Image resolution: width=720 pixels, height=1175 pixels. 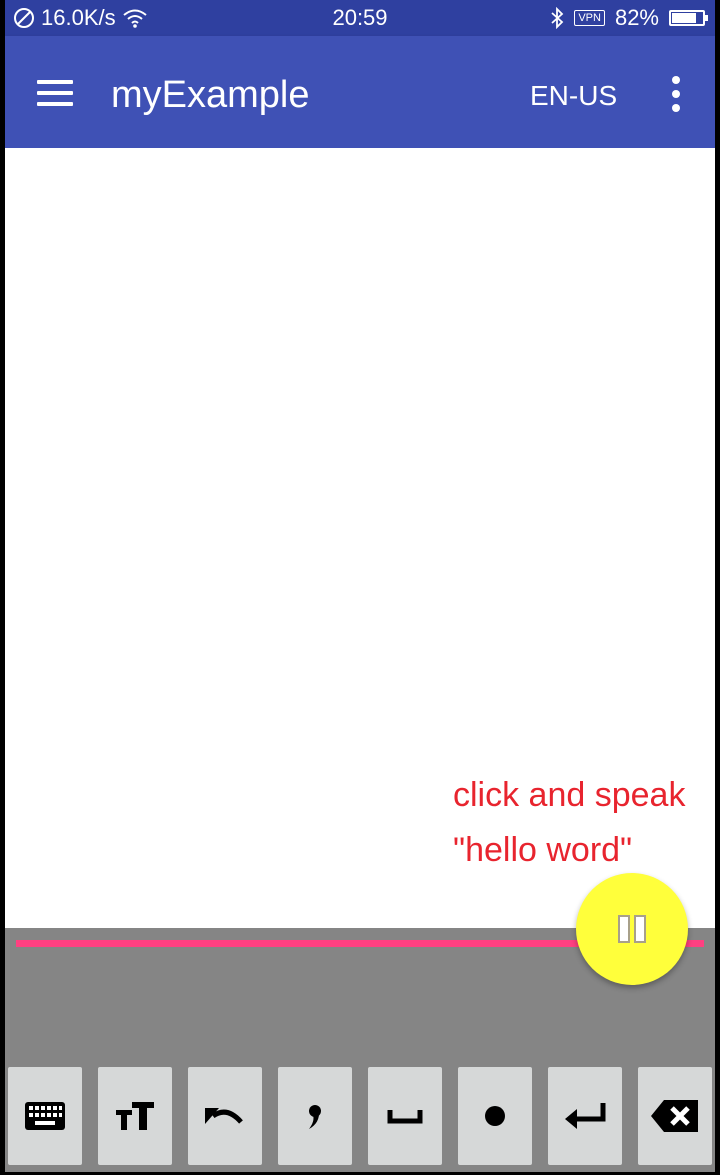 I want to click on annotation-line-1: click and speak, so click(x=569, y=795).